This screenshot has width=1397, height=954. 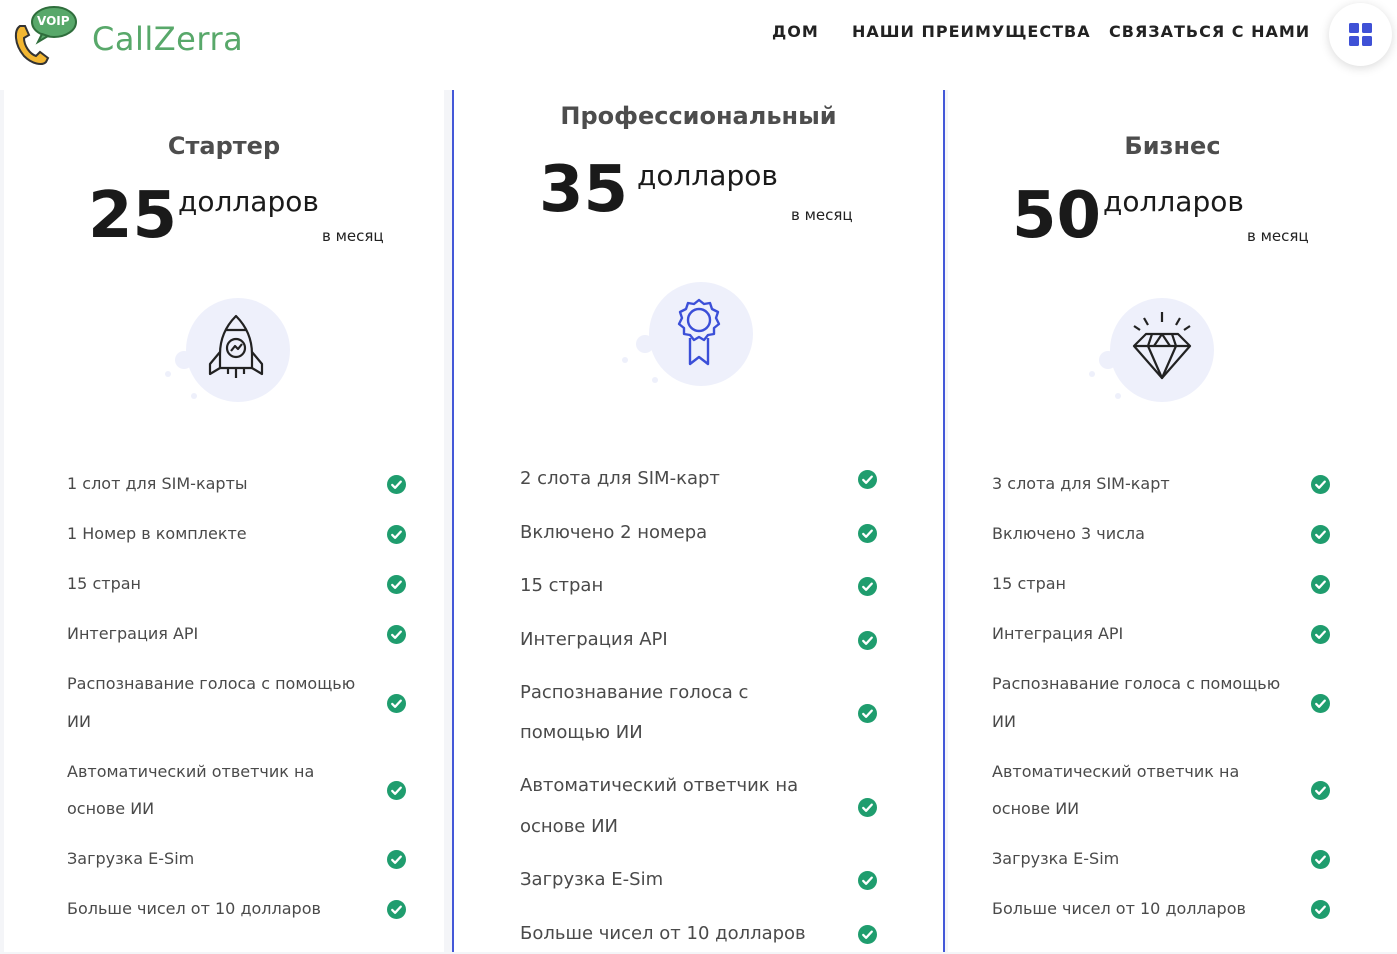 What do you see at coordinates (157, 483) in the screenshot?
I see `feature-text: 1 слот для SIM-карты` at bounding box center [157, 483].